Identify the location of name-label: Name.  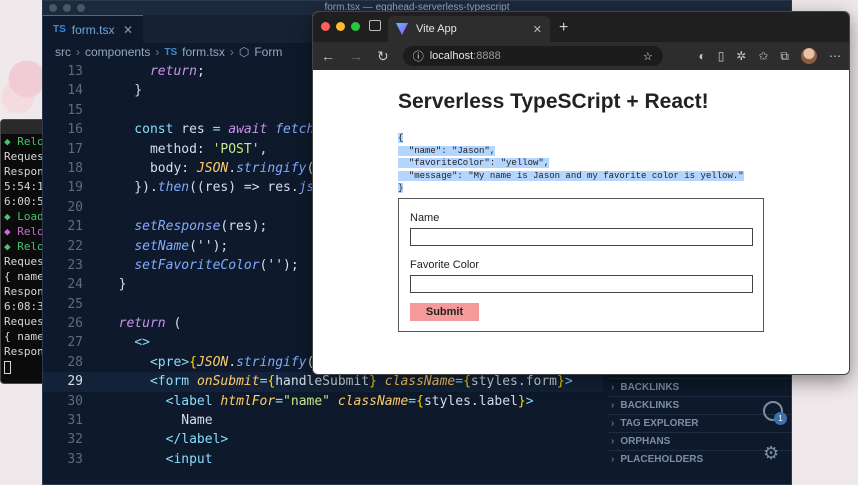
(425, 218).